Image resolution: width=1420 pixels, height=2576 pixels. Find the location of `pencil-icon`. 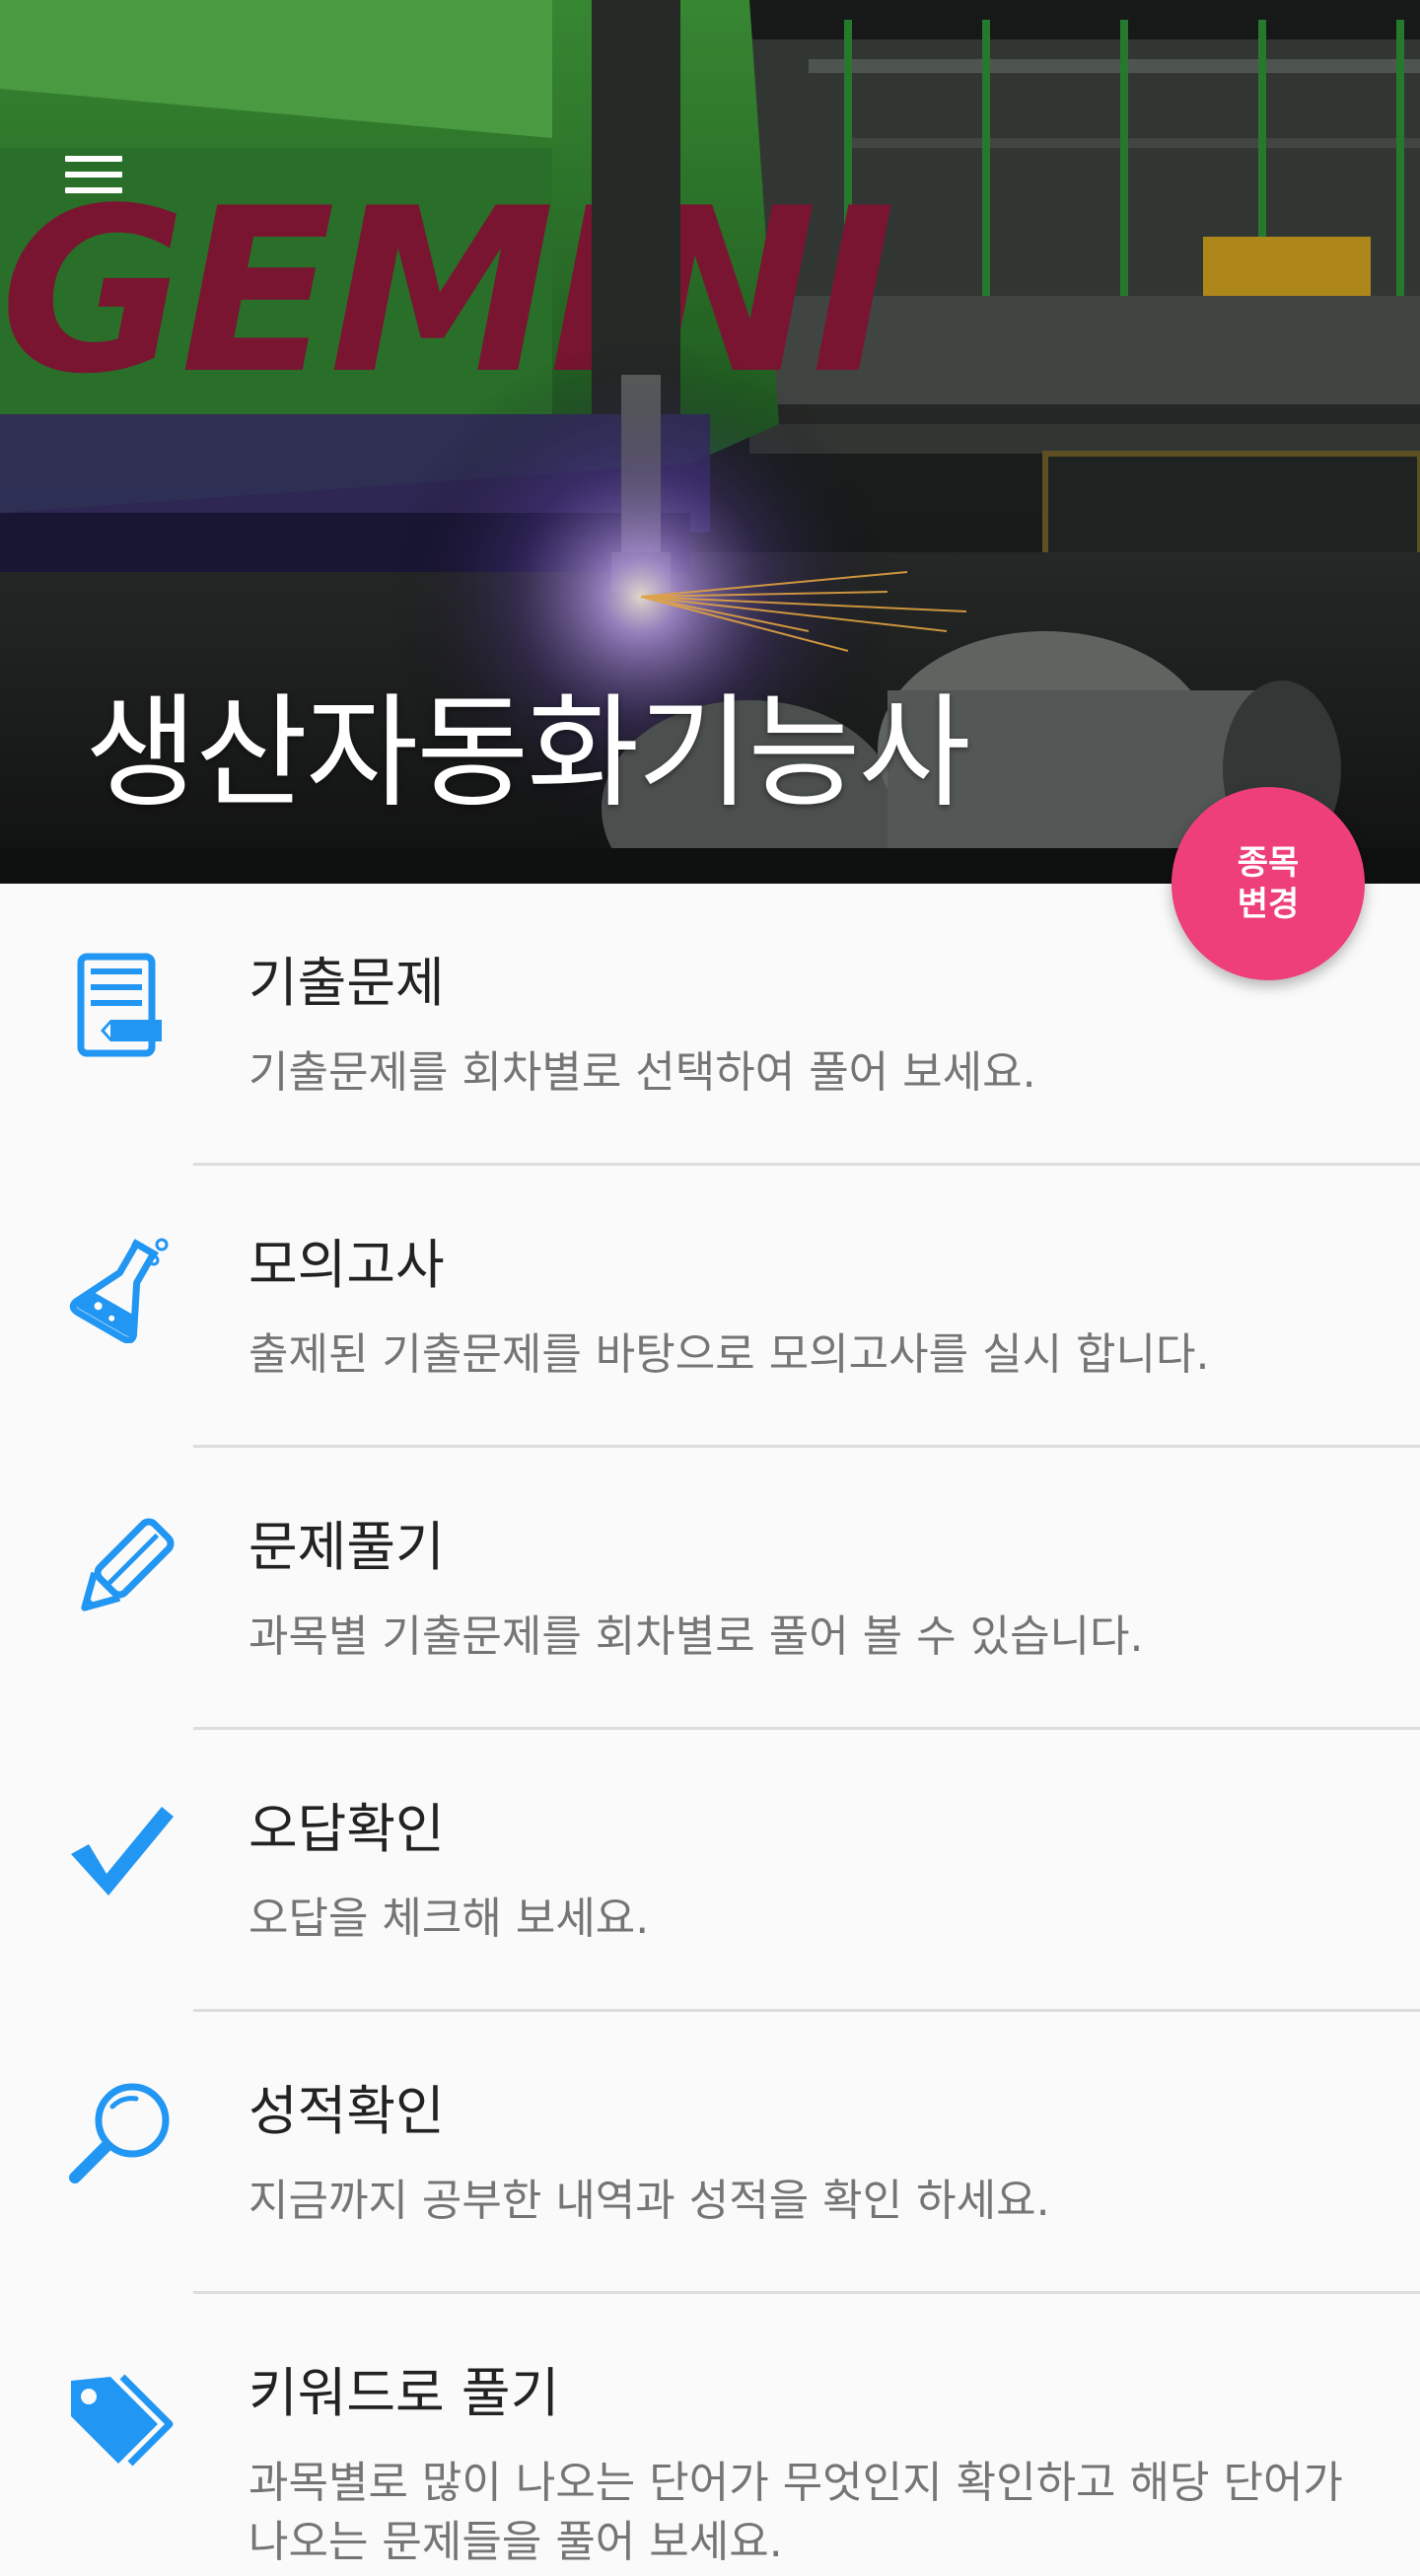

pencil-icon is located at coordinates (128, 1564).